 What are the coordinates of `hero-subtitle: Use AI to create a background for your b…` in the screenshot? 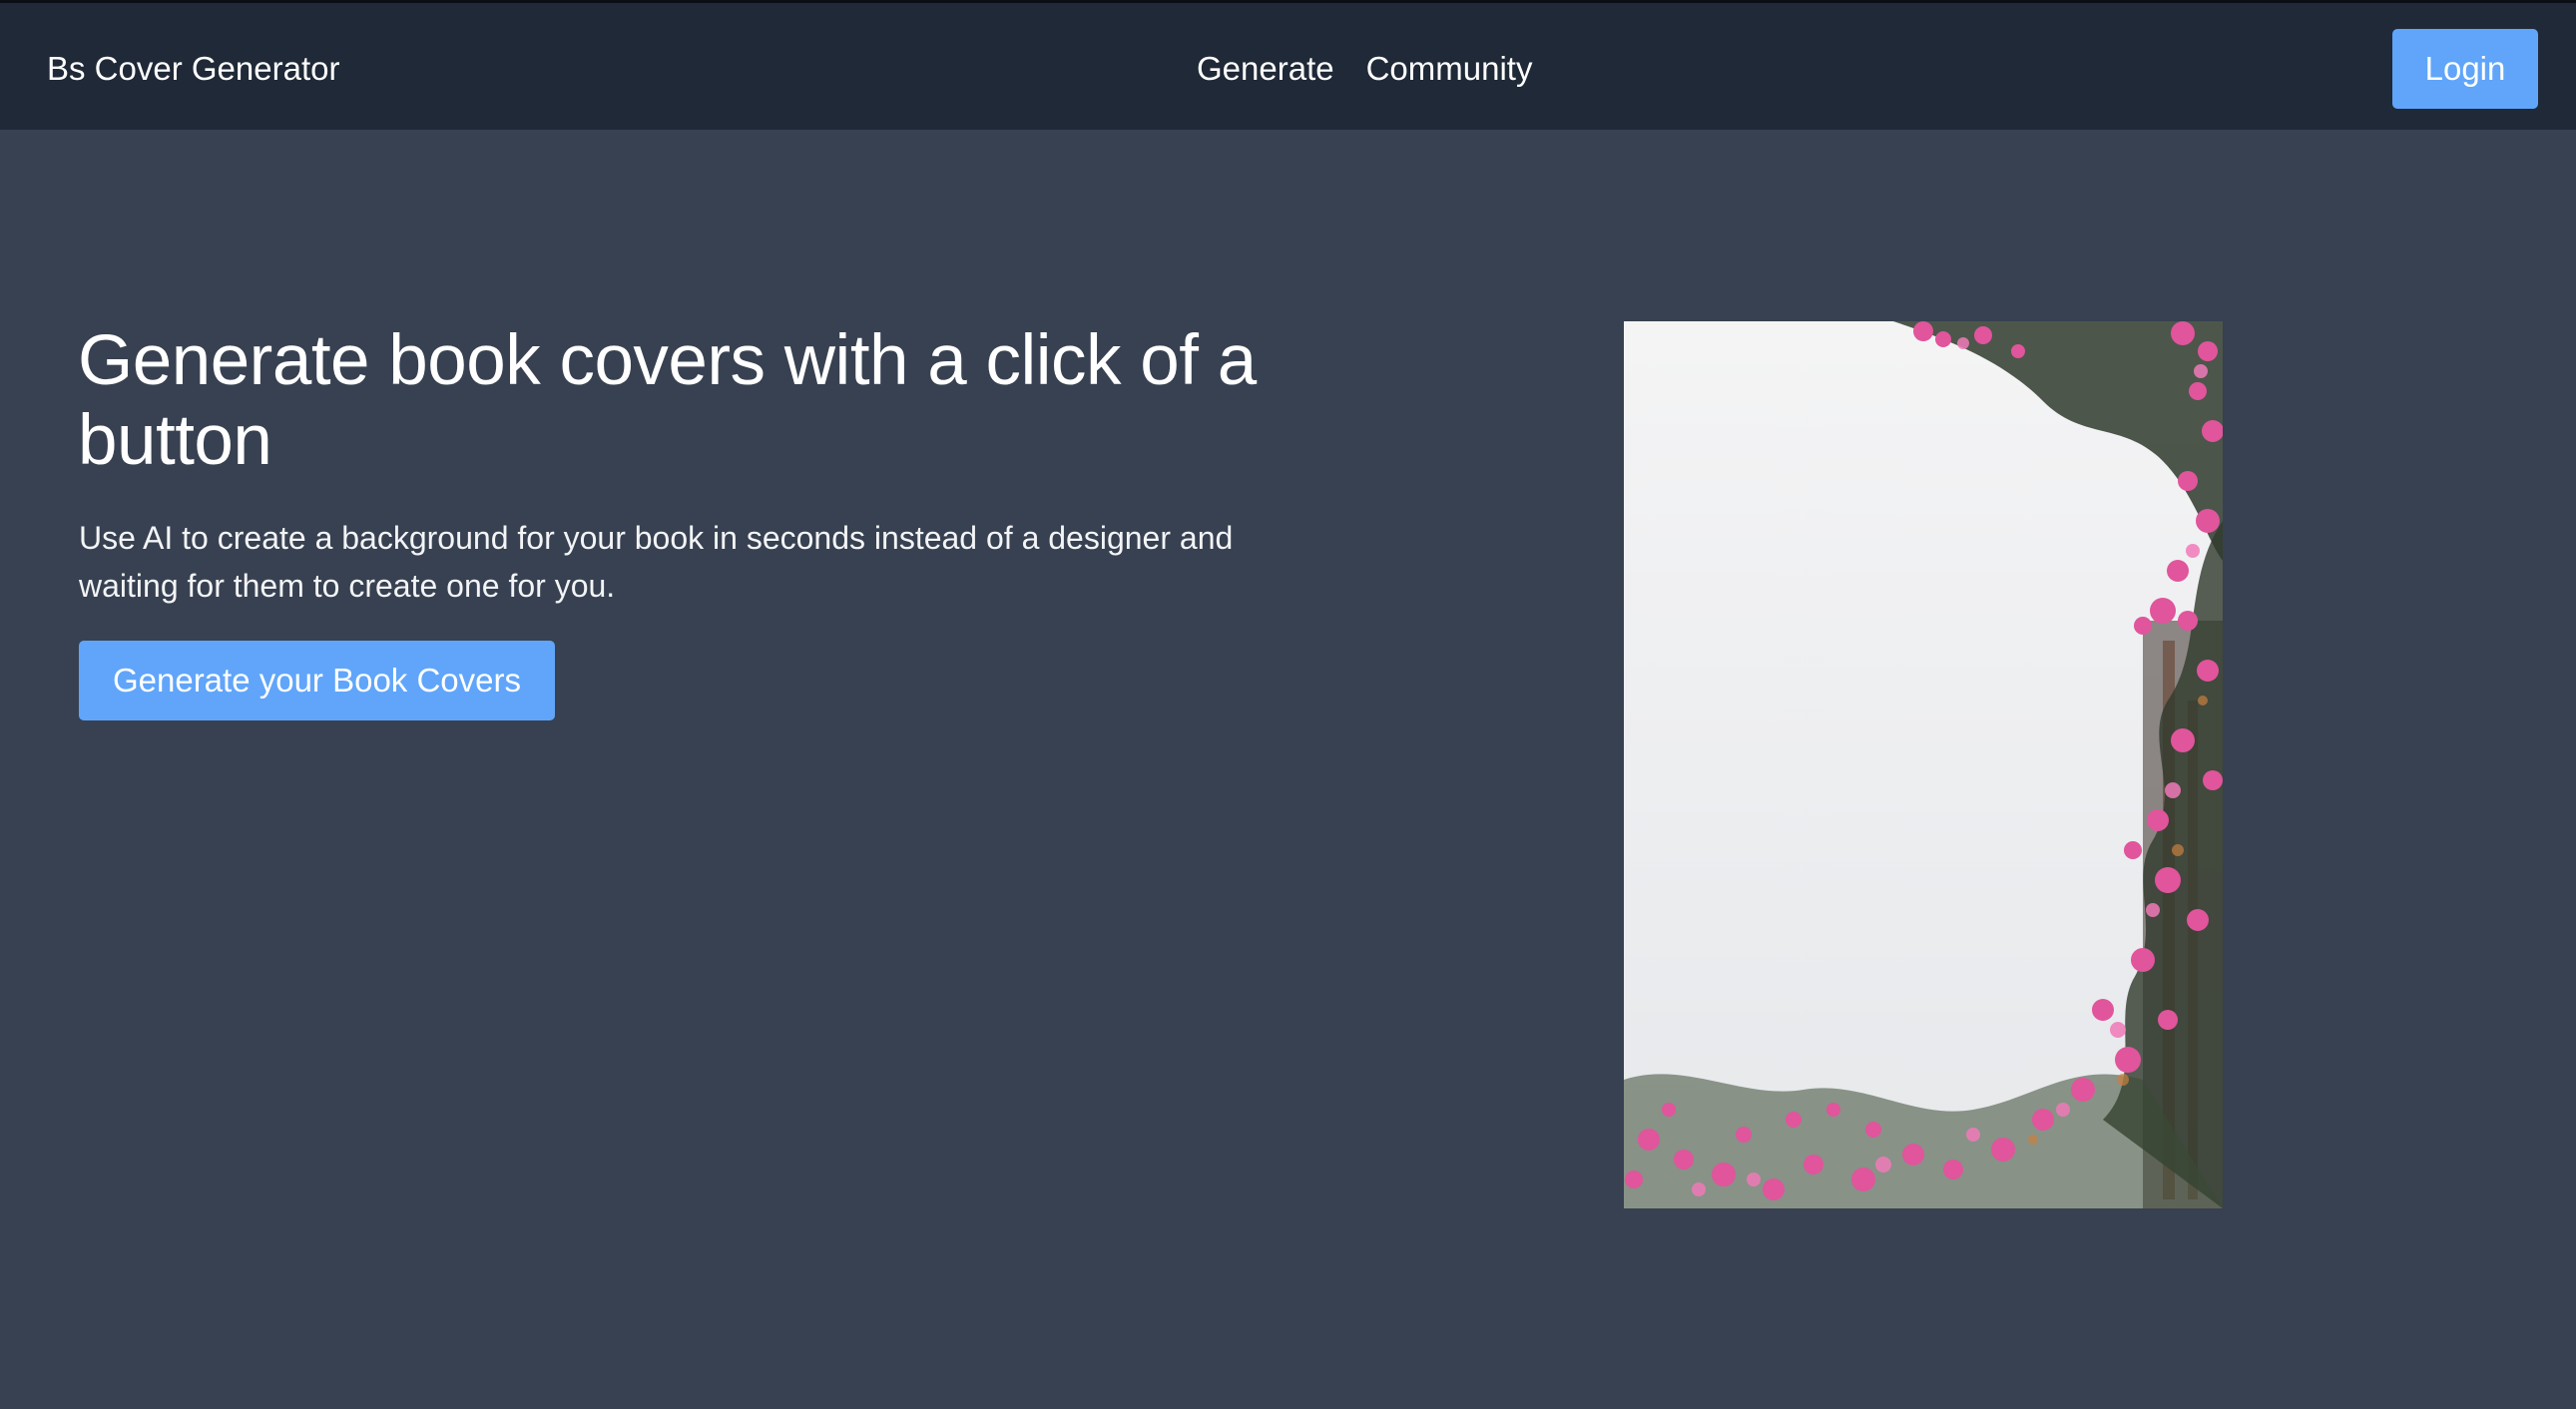 It's located at (656, 562).